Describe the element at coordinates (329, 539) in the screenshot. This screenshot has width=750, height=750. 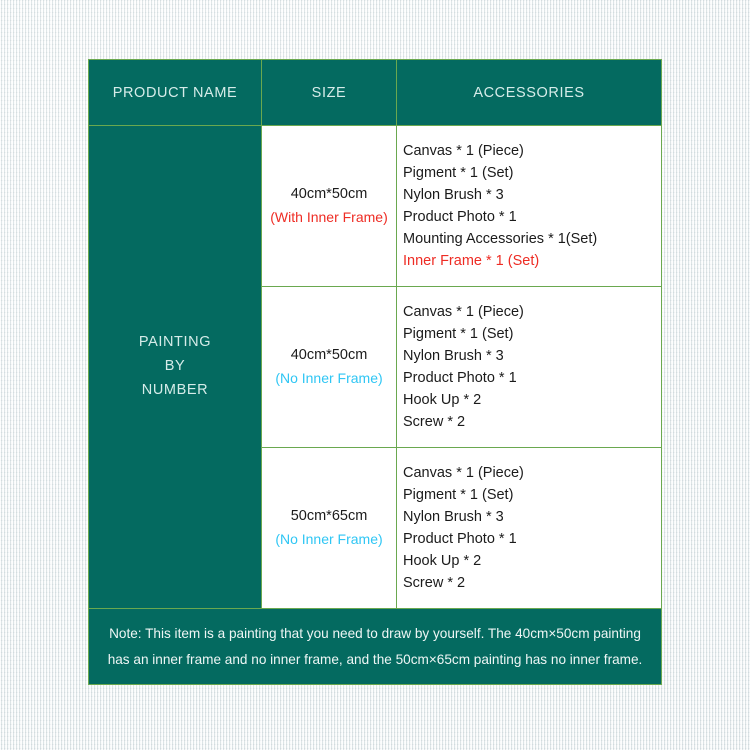
I see `size-frame-note-3: (No Inner Frame)` at that location.